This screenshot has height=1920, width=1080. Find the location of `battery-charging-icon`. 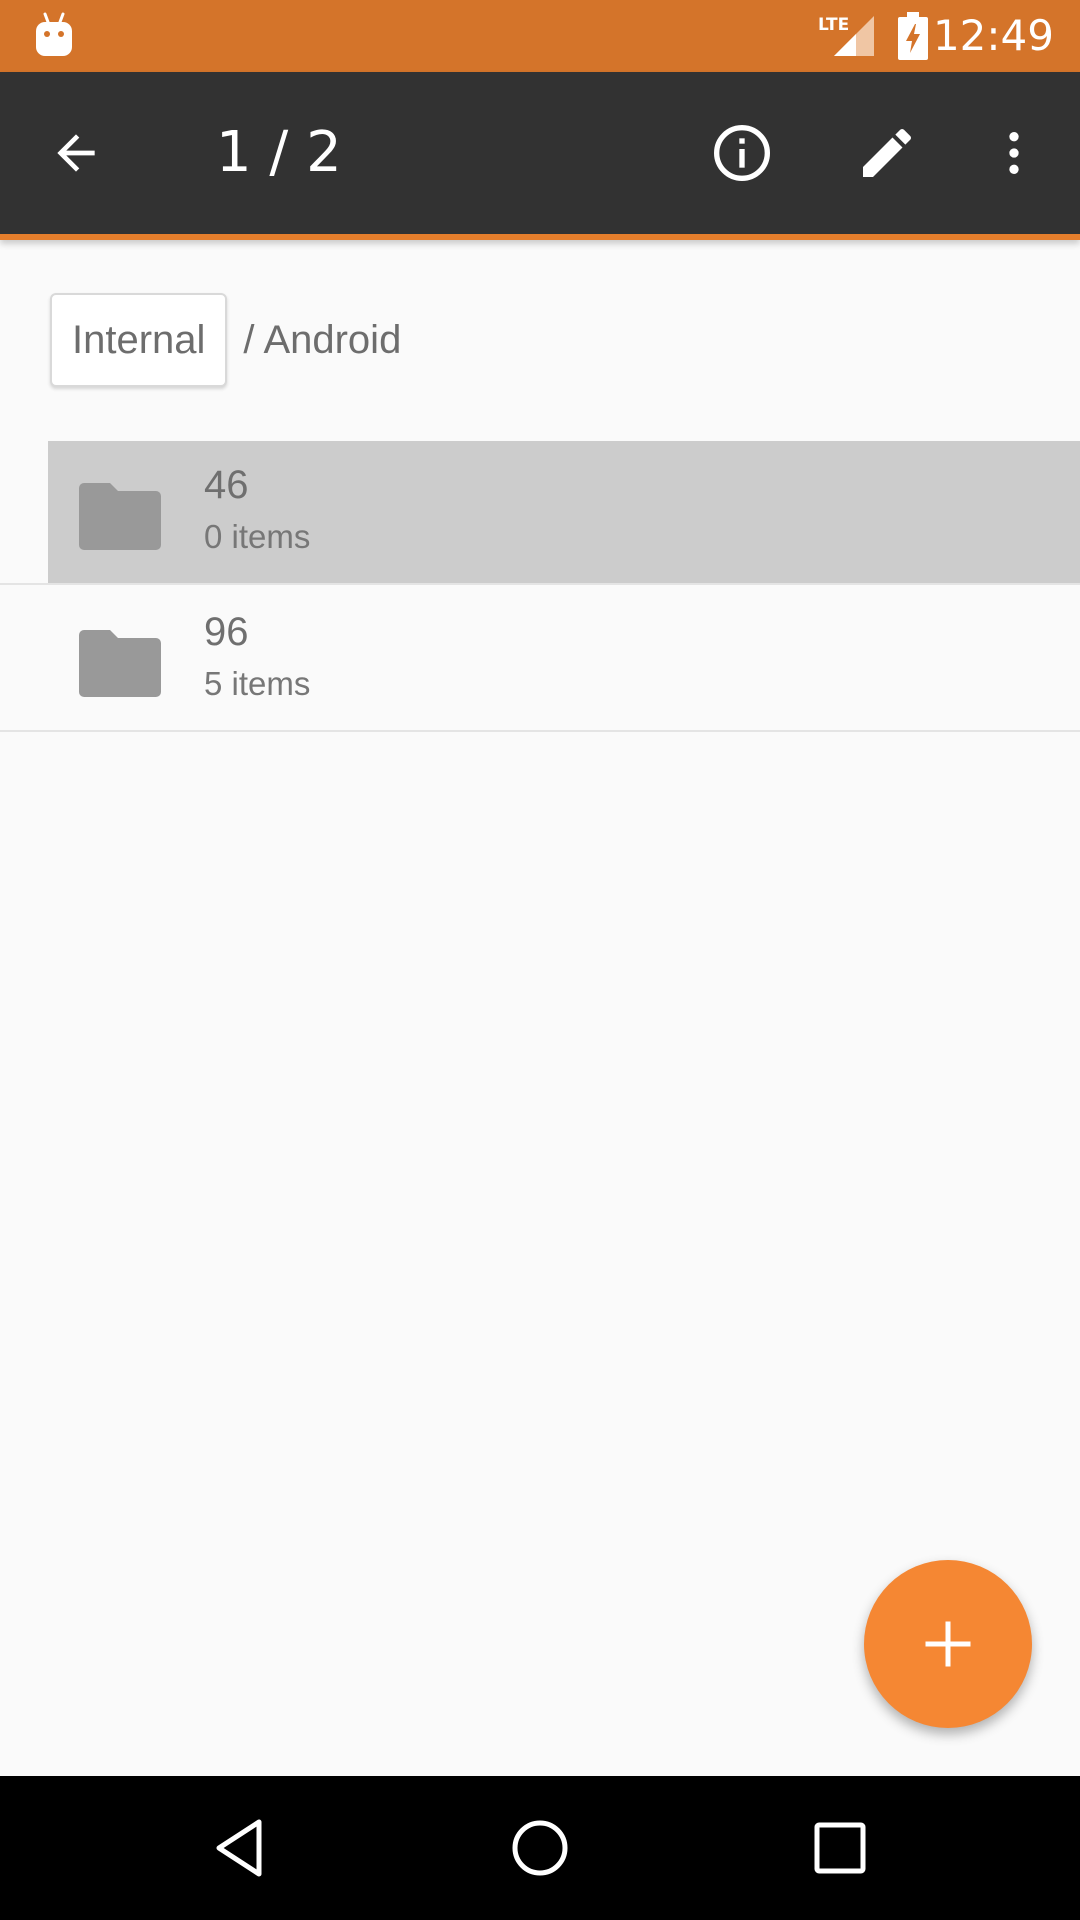

battery-charging-icon is located at coordinates (913, 36).